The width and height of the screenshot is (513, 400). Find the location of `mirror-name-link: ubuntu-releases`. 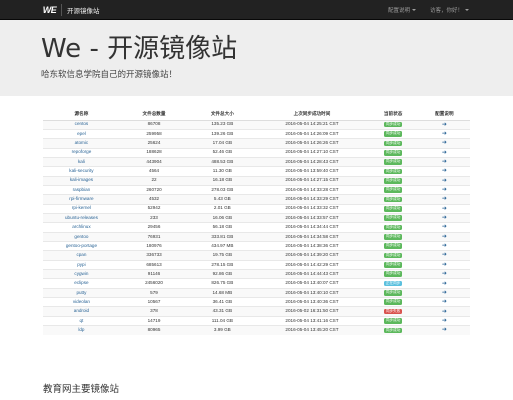

mirror-name-link: ubuntu-releases is located at coordinates (81, 217).